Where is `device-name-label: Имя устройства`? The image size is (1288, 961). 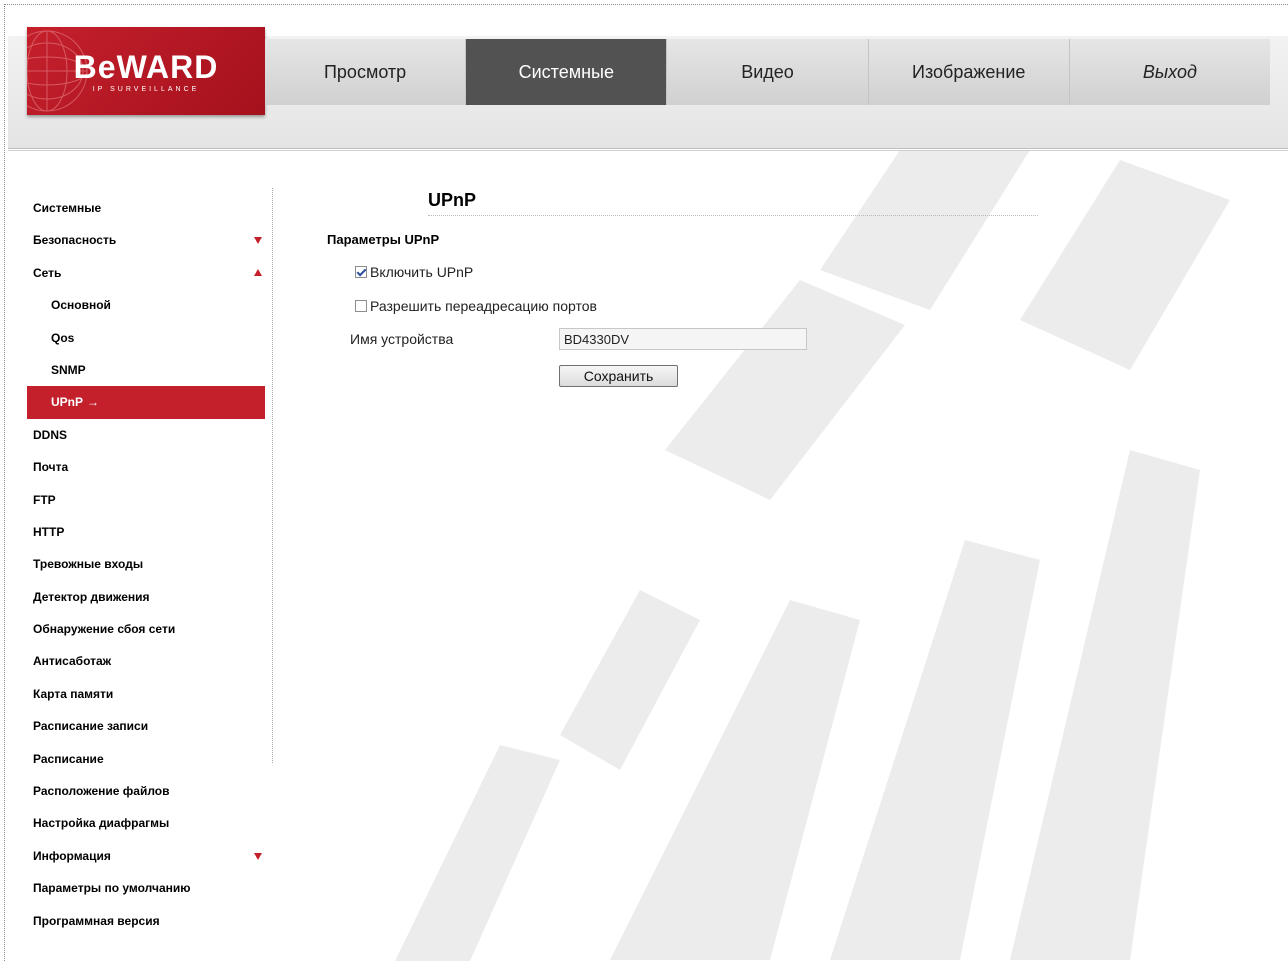 device-name-label: Имя устройства is located at coordinates (402, 339).